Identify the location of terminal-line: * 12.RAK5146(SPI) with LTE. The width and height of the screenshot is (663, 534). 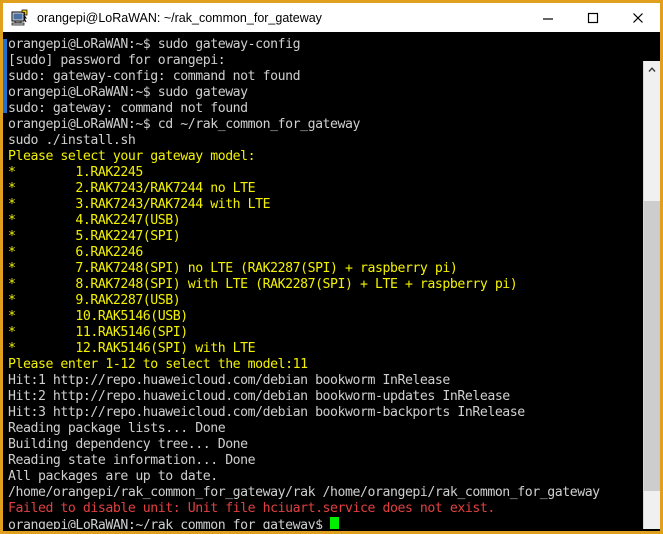
(132, 348).